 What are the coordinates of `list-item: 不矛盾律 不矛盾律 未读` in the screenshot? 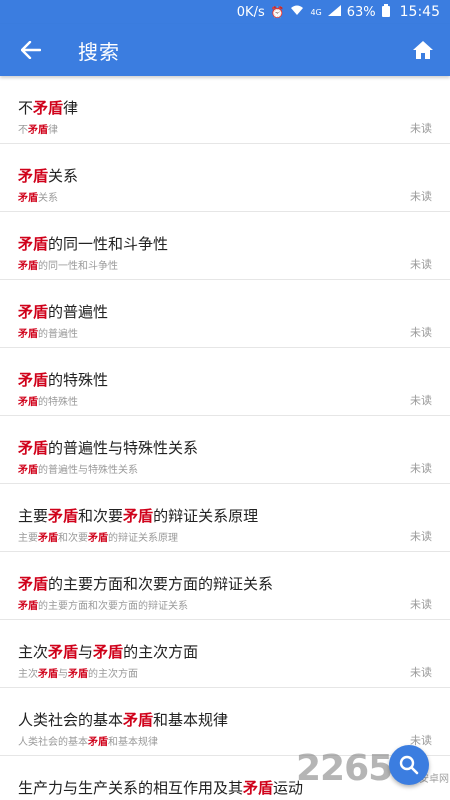 It's located at (225, 110).